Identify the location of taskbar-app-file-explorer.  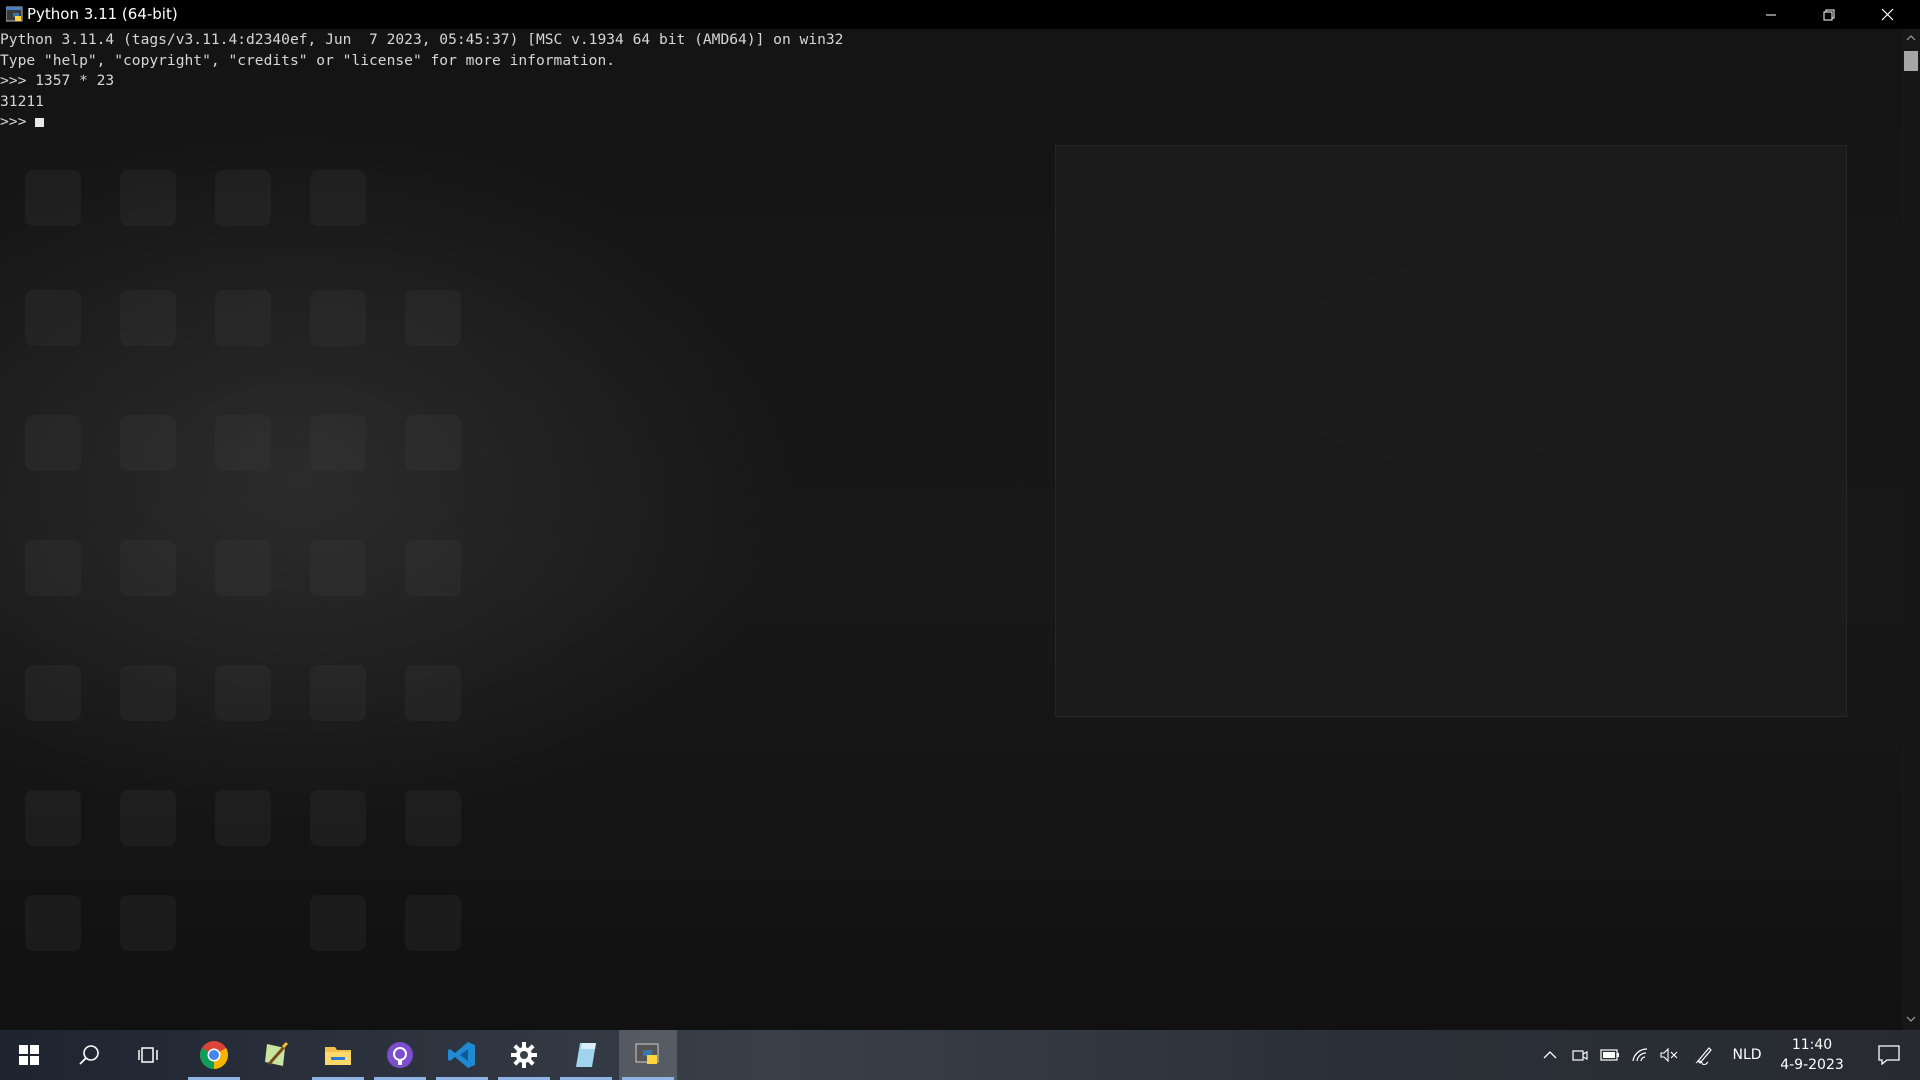
(338, 1055).